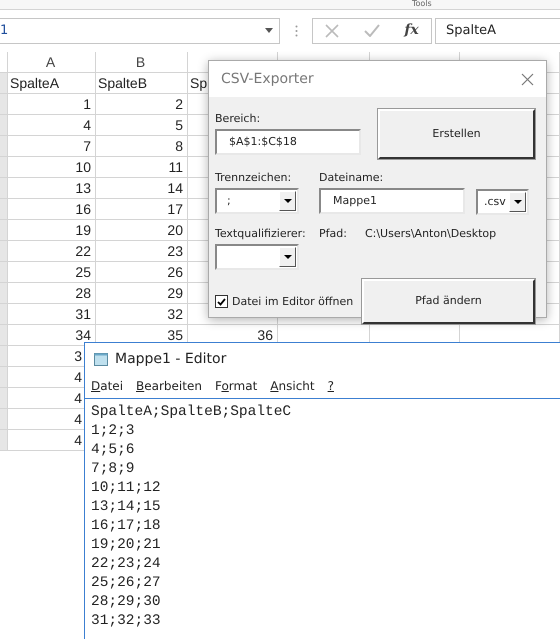 The height and width of the screenshot is (639, 560). I want to click on range-label: Bereich:, so click(238, 118).